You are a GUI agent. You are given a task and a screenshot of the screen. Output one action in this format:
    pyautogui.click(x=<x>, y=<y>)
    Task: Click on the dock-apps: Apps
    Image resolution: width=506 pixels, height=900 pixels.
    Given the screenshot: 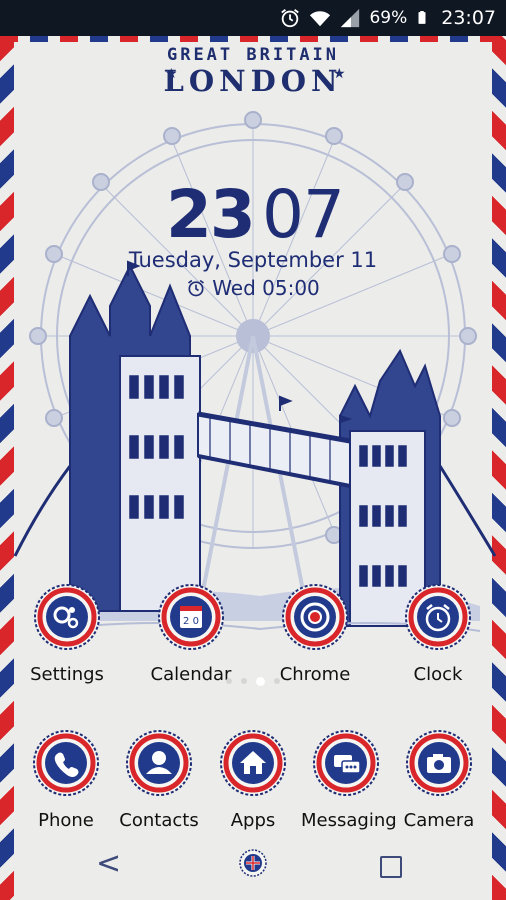 What is the action you would take?
    pyautogui.click(x=253, y=780)
    